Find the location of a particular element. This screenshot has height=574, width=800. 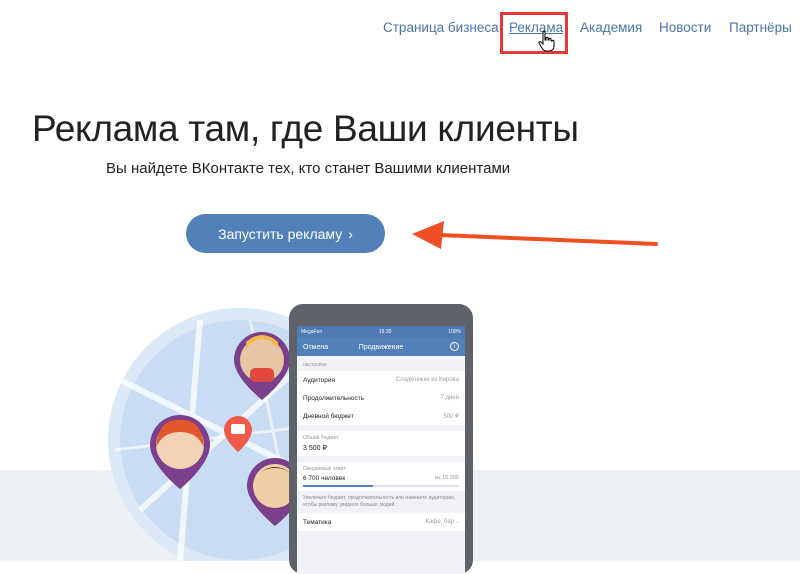

reach-value: 6 700 человек is located at coordinates (324, 478).